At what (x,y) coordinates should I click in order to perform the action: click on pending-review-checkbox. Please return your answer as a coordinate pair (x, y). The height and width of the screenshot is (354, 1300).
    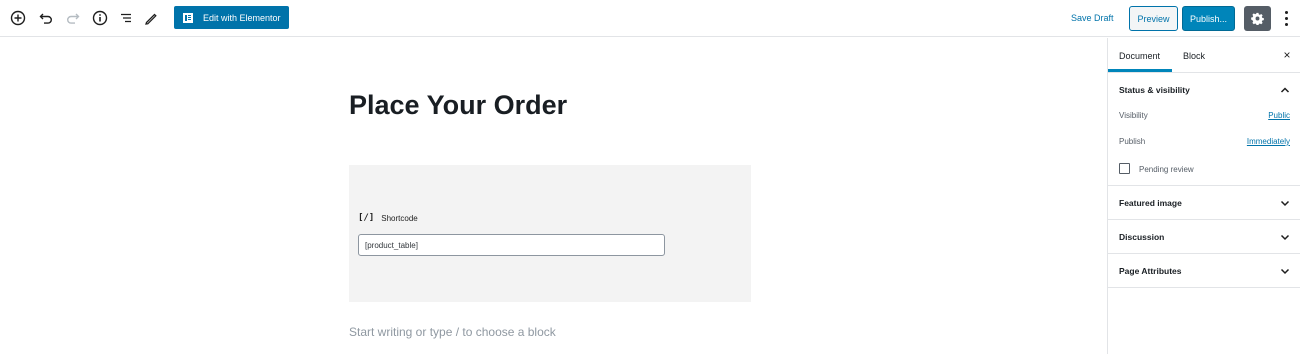
    Looking at the image, I should click on (1124, 168).